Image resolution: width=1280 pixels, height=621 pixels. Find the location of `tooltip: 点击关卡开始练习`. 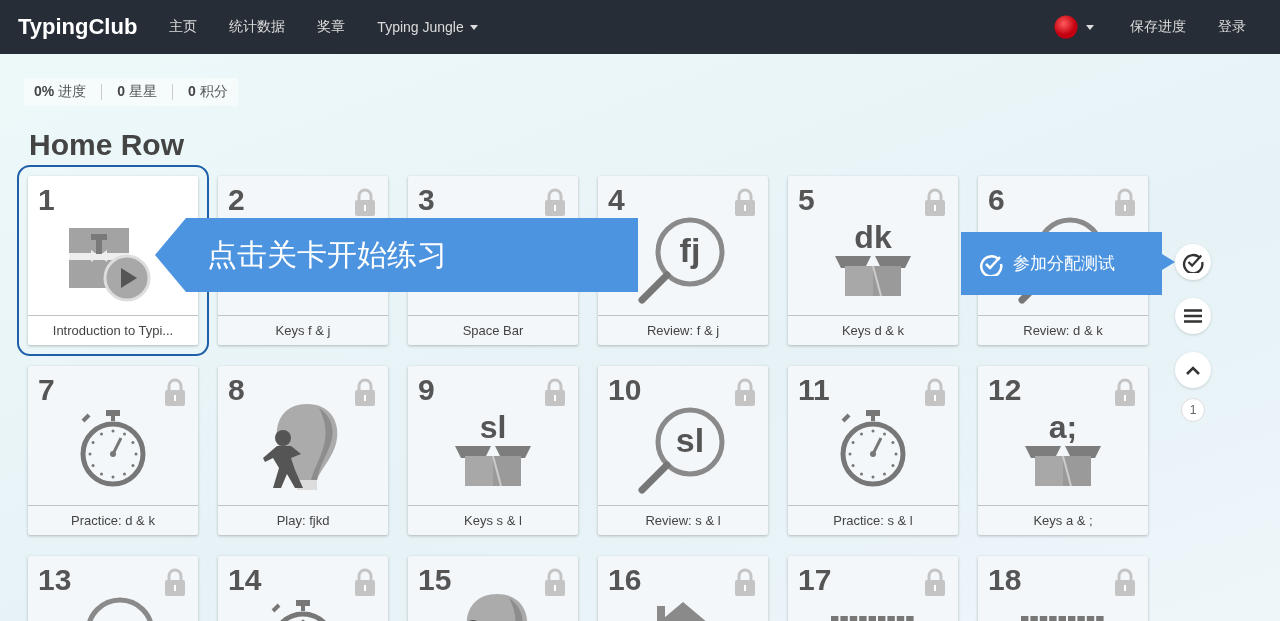

tooltip: 点击关卡开始练习 is located at coordinates (396, 255).